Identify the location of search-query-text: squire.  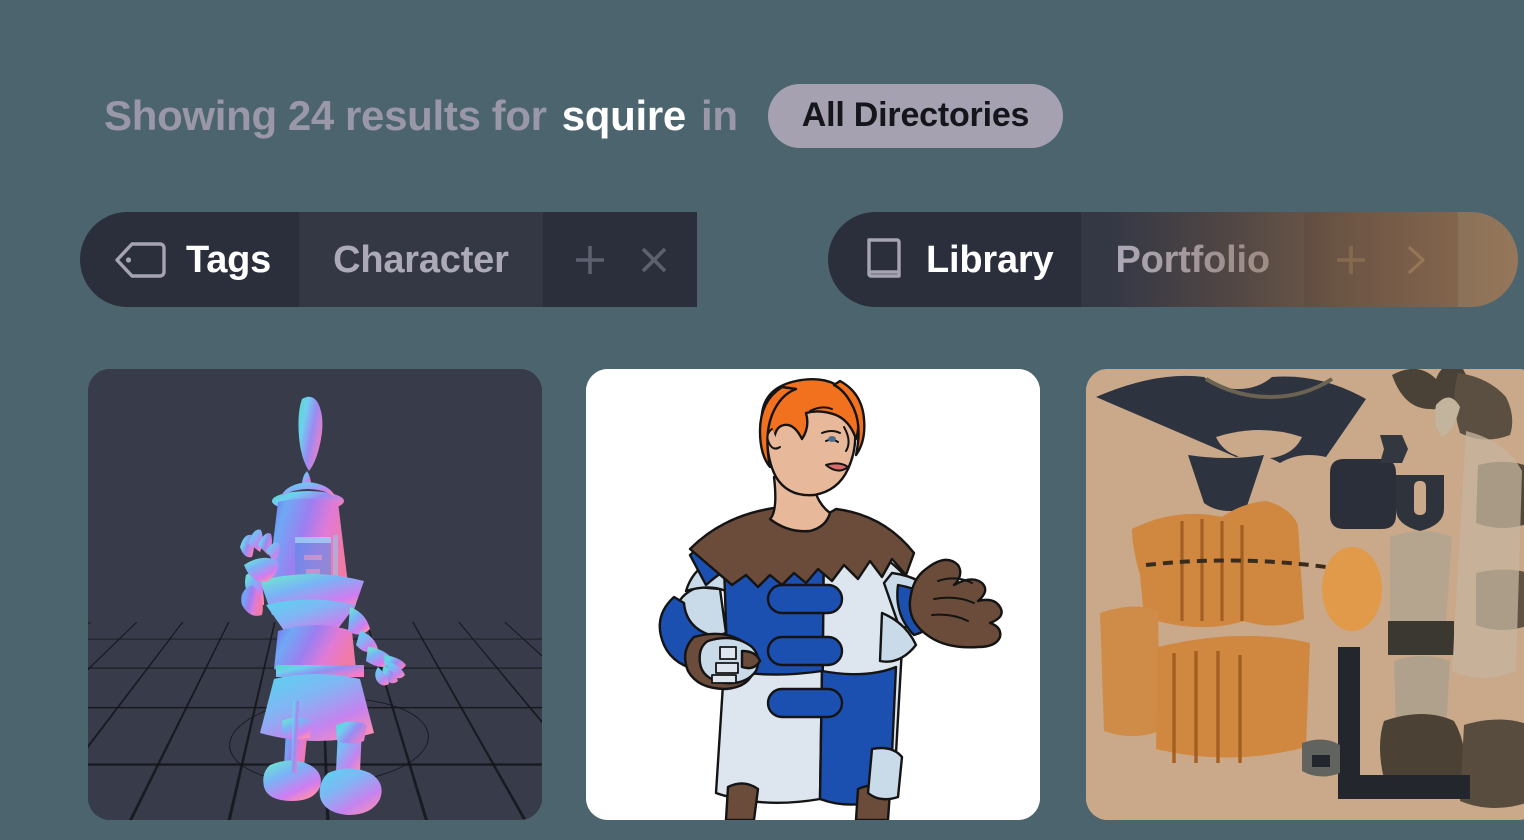
(624, 115).